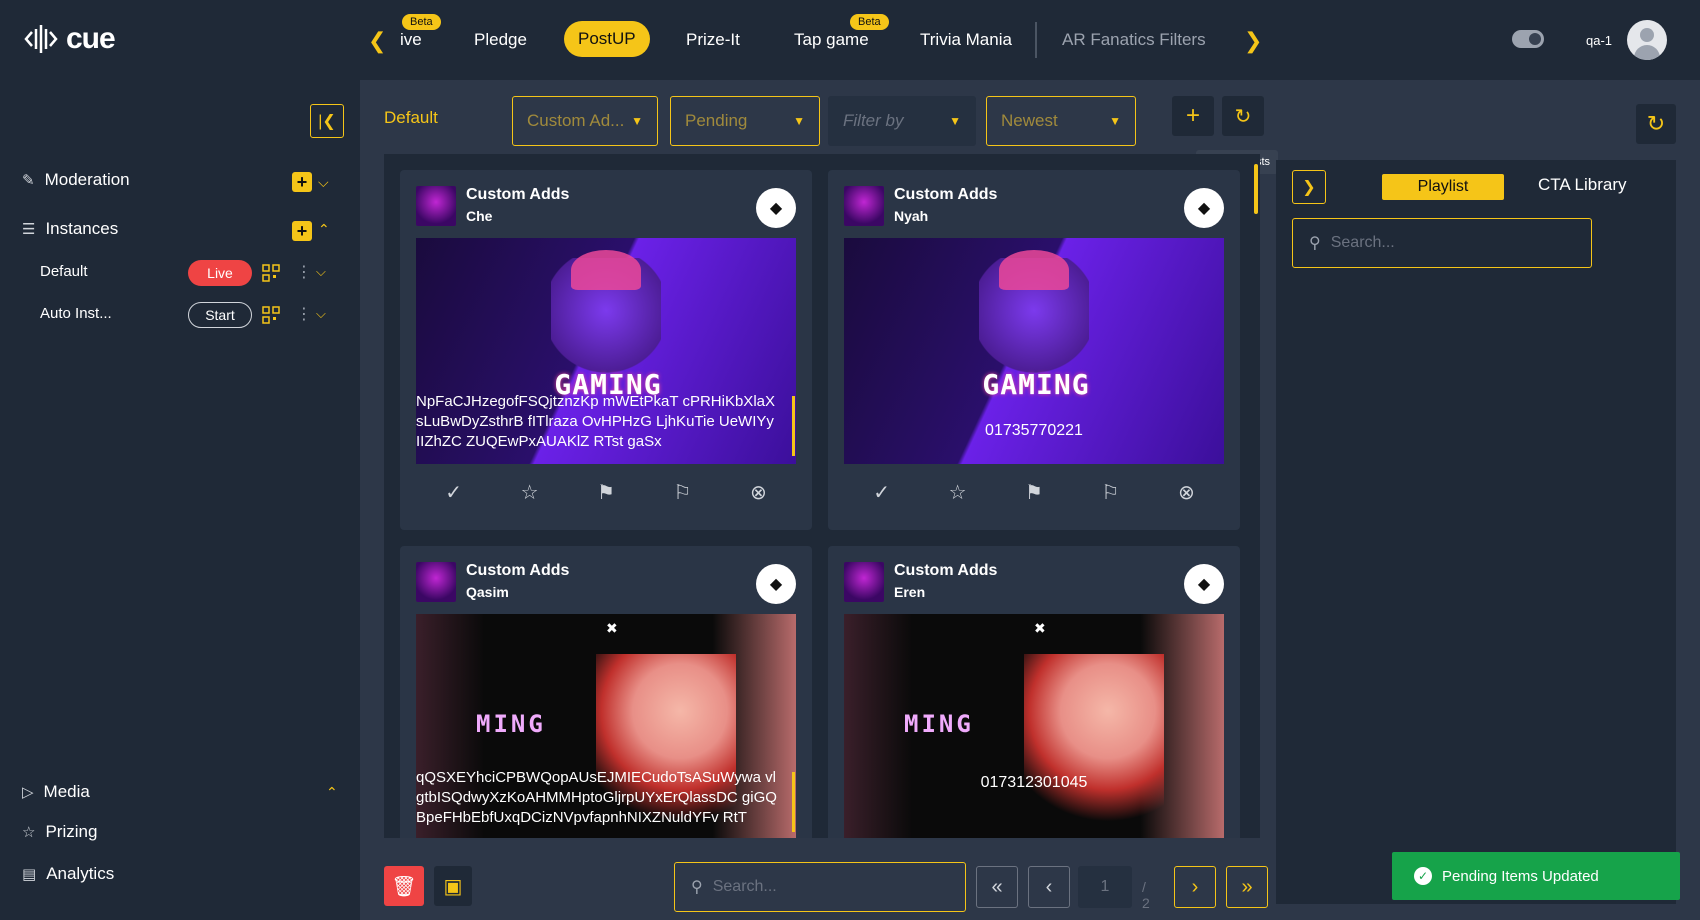 The image size is (1700, 920). Describe the element at coordinates (1656, 124) in the screenshot. I see `panel-refresh-icon: ↻` at that location.